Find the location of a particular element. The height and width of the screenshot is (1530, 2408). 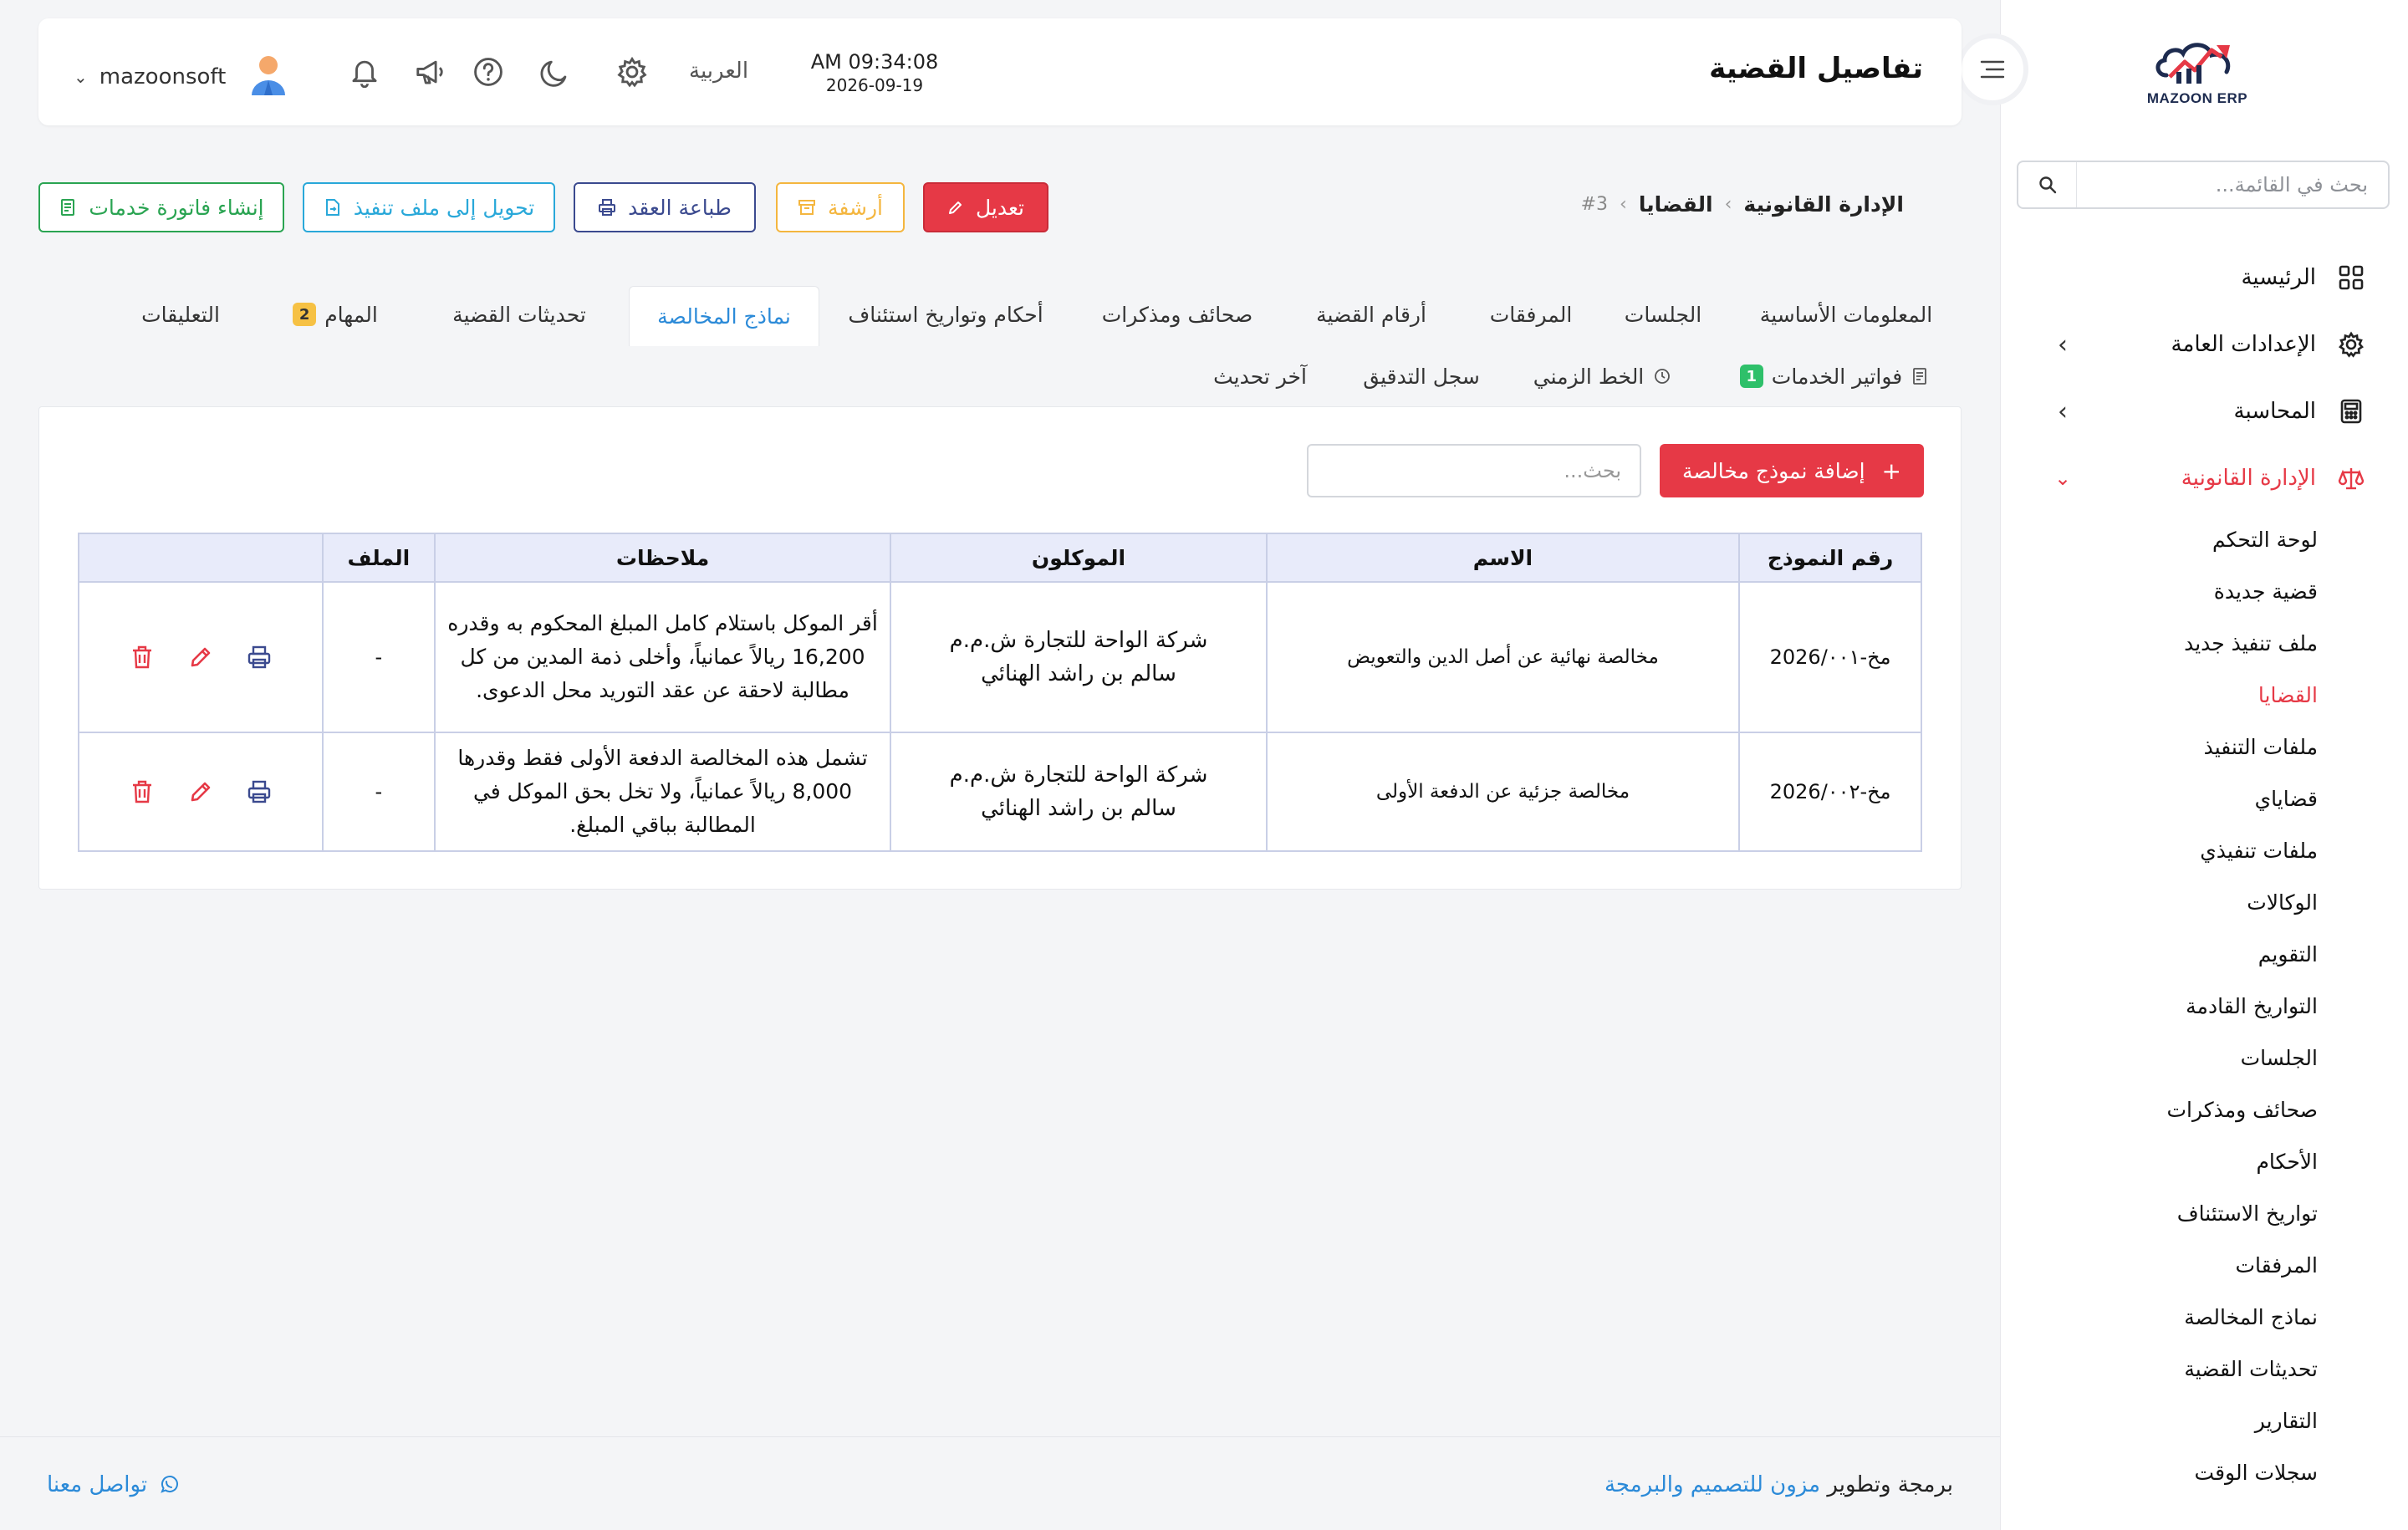

sidebar-subitem: سجلات الوقت is located at coordinates (2204, 1472).